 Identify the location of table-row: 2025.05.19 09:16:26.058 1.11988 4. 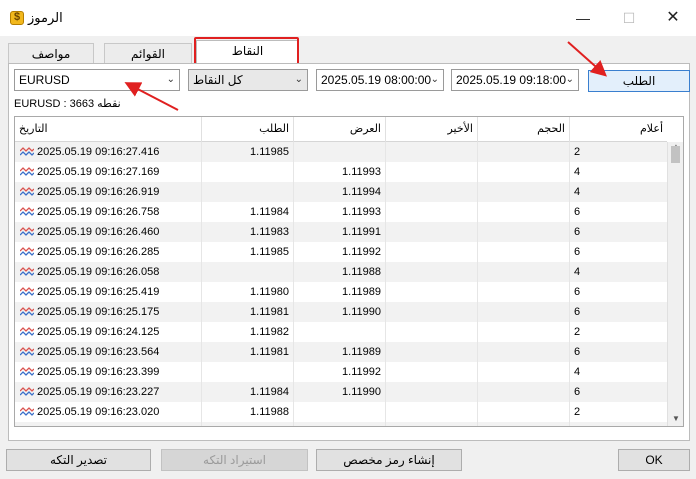
(341, 272).